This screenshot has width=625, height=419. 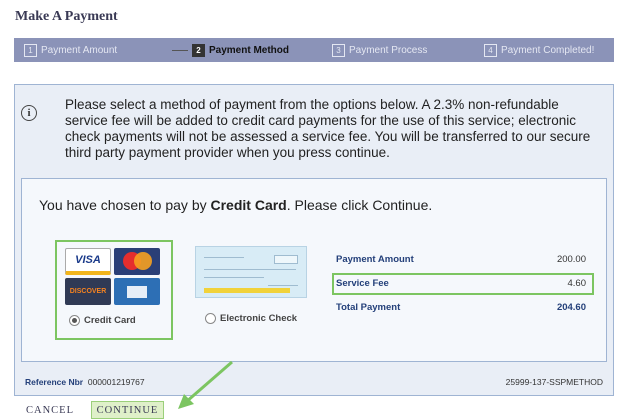 I want to click on reference-value: 000001219767, so click(x=116, y=382).